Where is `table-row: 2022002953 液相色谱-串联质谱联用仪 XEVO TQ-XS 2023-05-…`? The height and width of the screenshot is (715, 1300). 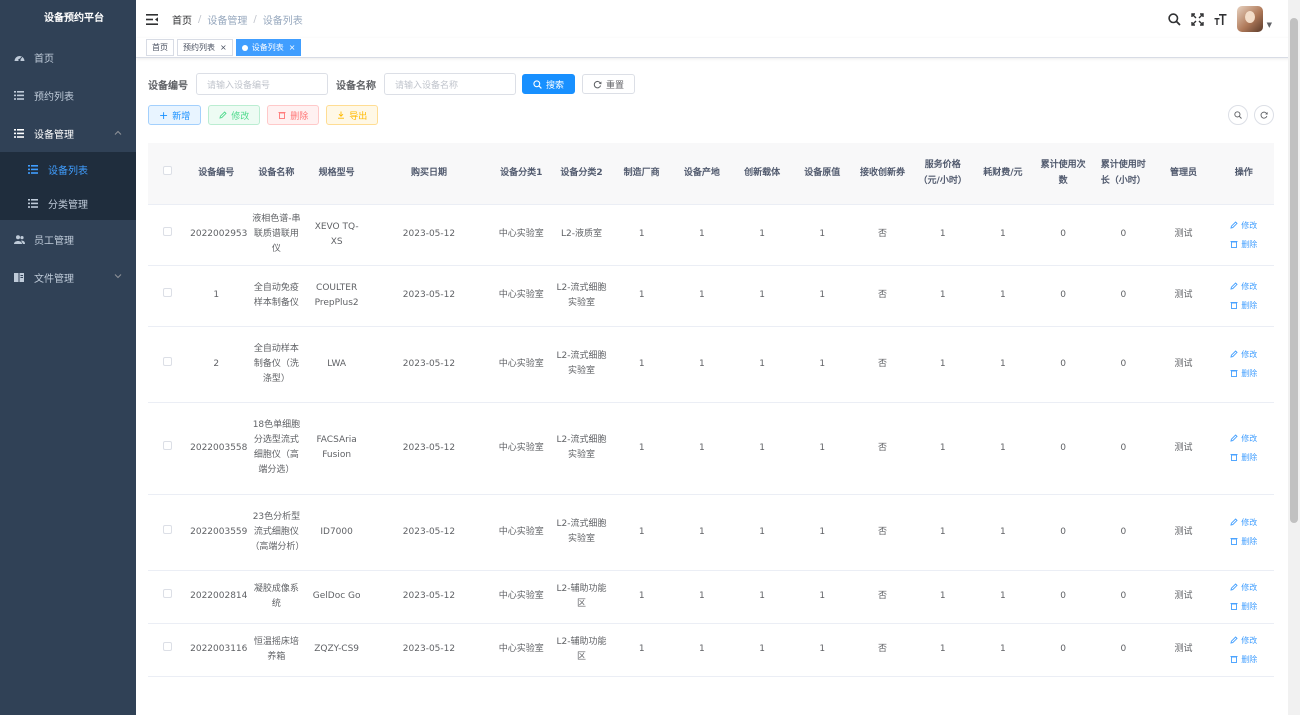
table-row: 2022002953 液相色谱-串联质谱联用仪 XEVO TQ-XS 2023-05-… is located at coordinates (711, 235).